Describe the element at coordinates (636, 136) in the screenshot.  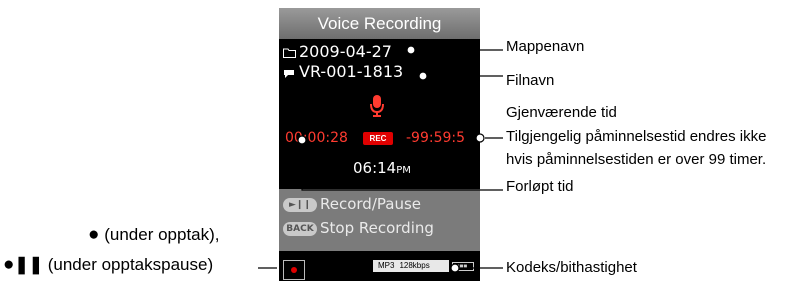
I see `callout-remaining-note-1: Tilgjengelig påminnelsestid endres ikke` at that location.